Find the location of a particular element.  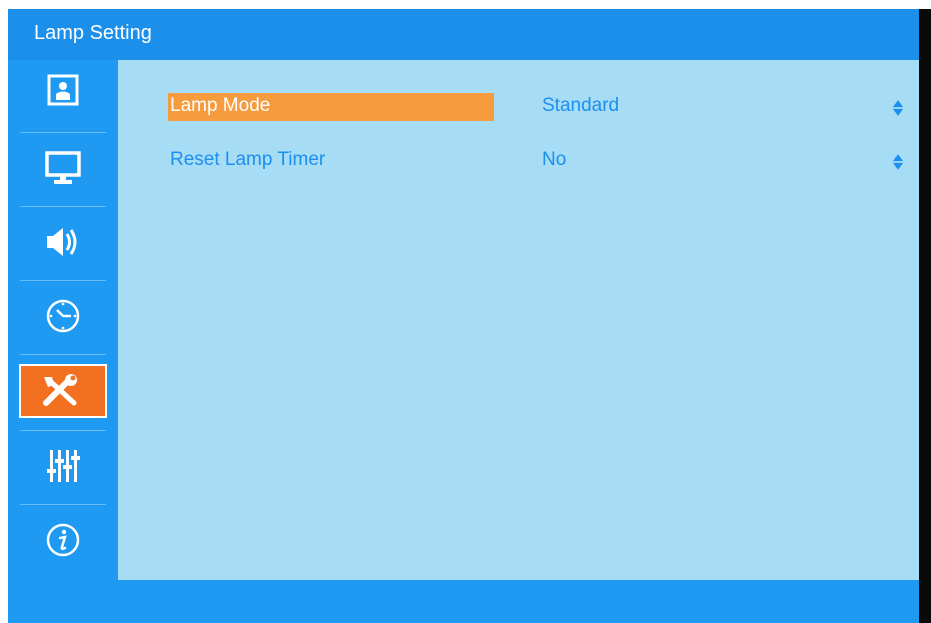

sidebar-item-display is located at coordinates (63, 168).